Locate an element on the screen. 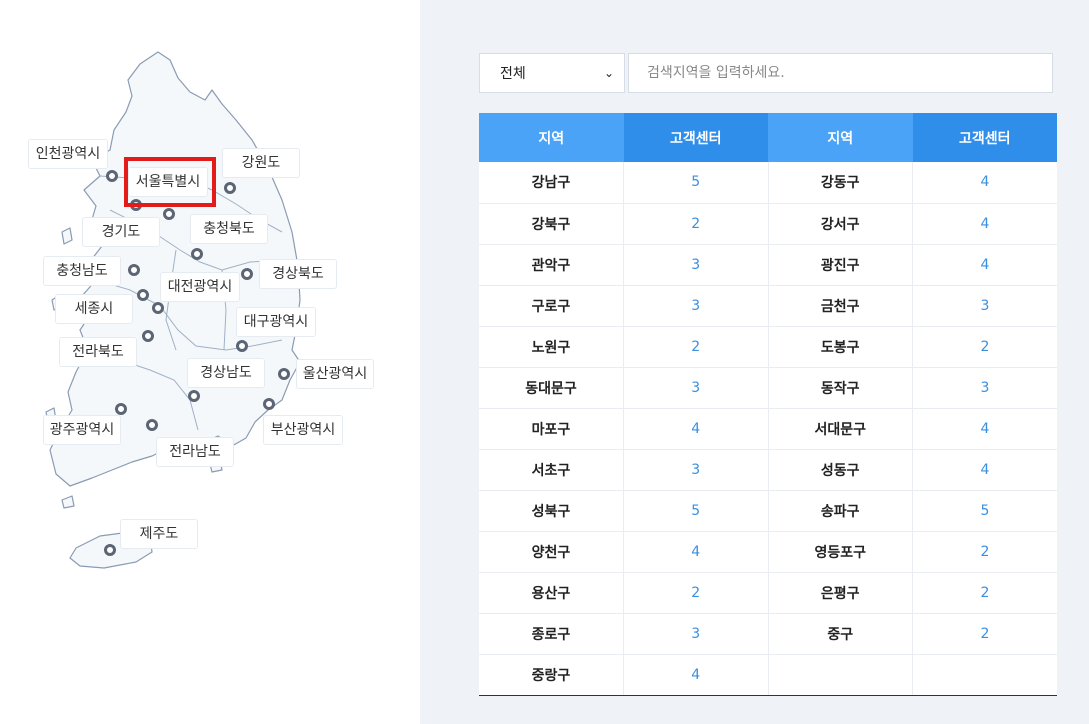  pin-jeonbuk is located at coordinates (148, 336).